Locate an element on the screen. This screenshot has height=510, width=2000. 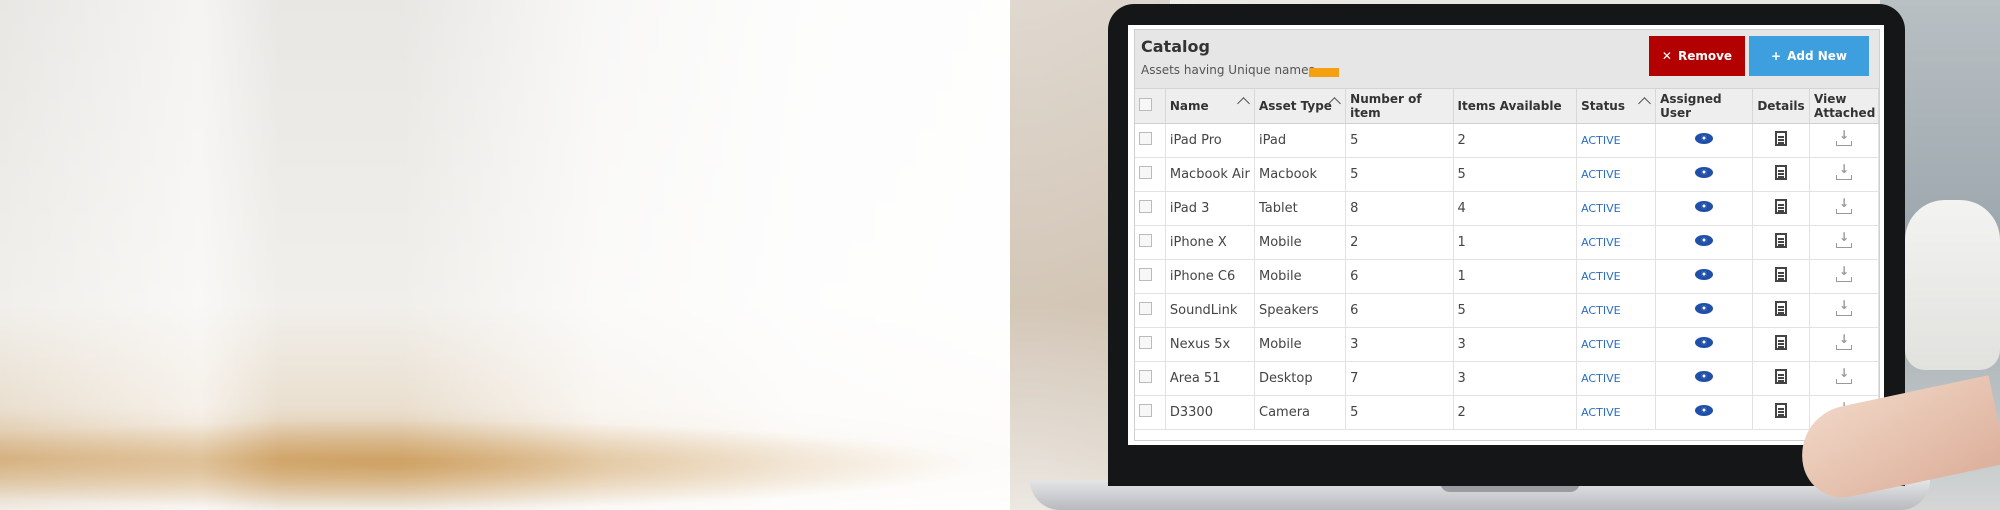
teapot-image is located at coordinates (1952, 285).